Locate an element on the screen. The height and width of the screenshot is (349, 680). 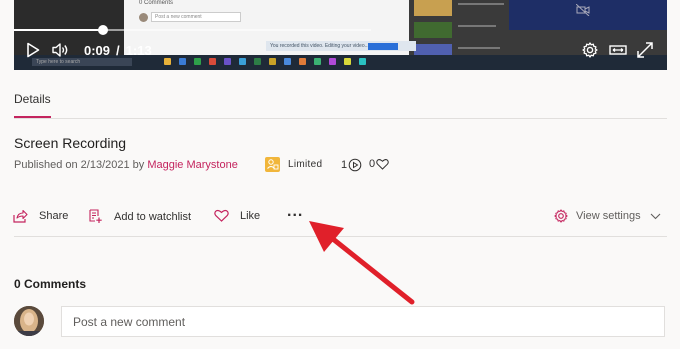
tab-divider is located at coordinates (340, 118).